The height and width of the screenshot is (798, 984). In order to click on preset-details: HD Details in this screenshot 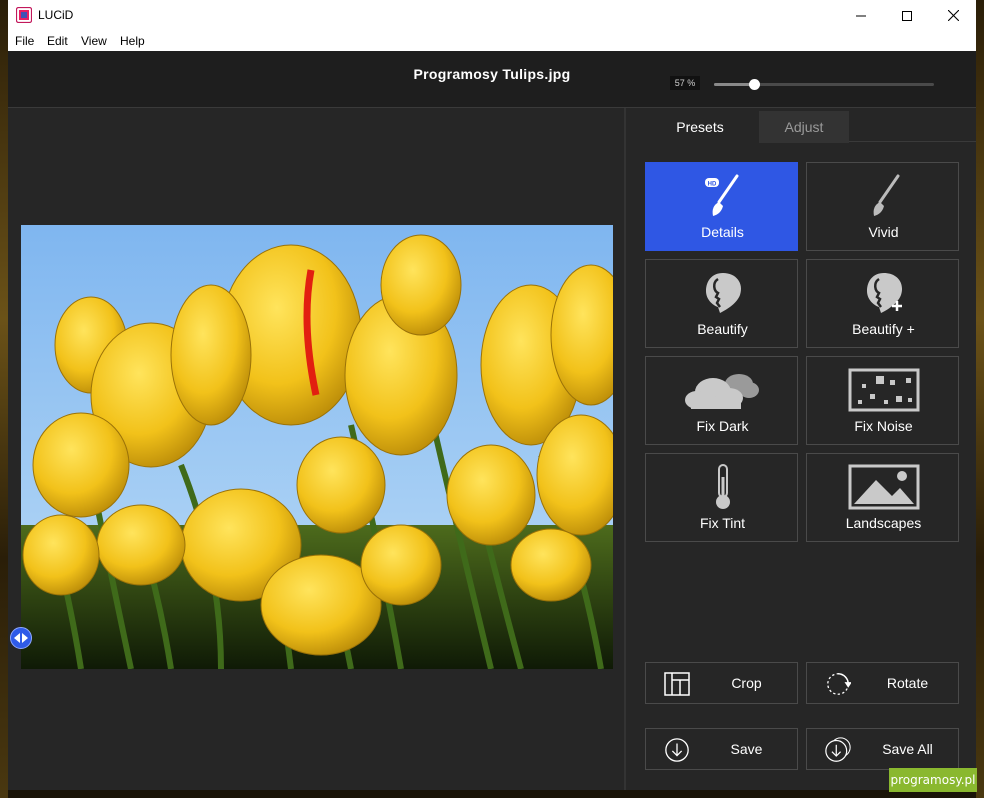, I will do `click(721, 206)`.